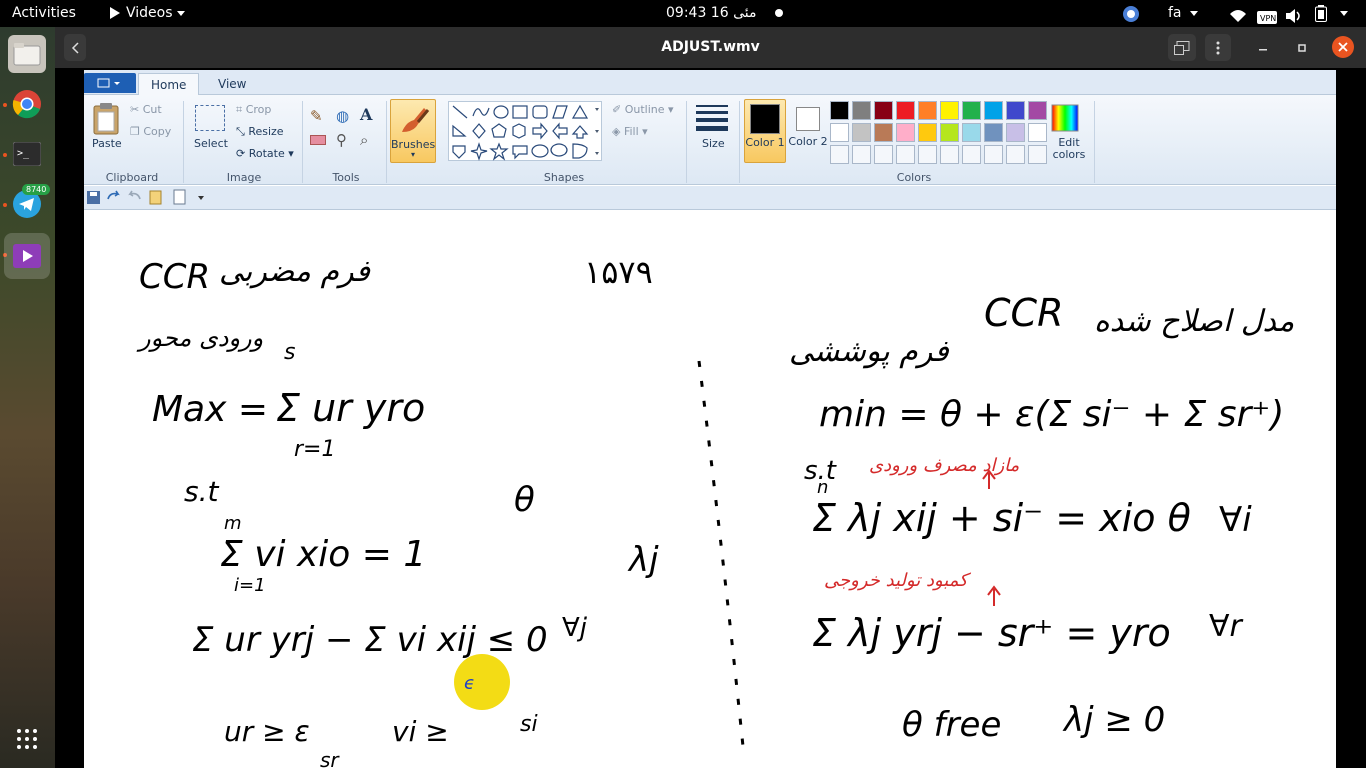 The image size is (1366, 768). Describe the element at coordinates (232, 84) in the screenshot. I see `tab-view: View` at that location.